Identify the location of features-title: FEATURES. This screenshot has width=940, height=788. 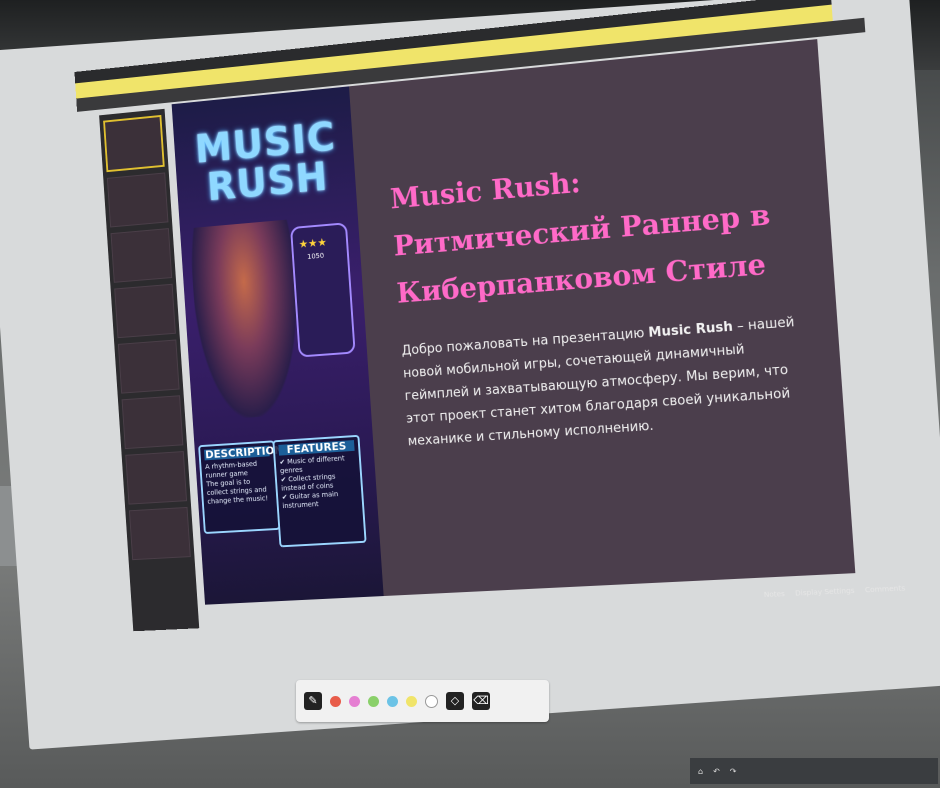
(316, 448).